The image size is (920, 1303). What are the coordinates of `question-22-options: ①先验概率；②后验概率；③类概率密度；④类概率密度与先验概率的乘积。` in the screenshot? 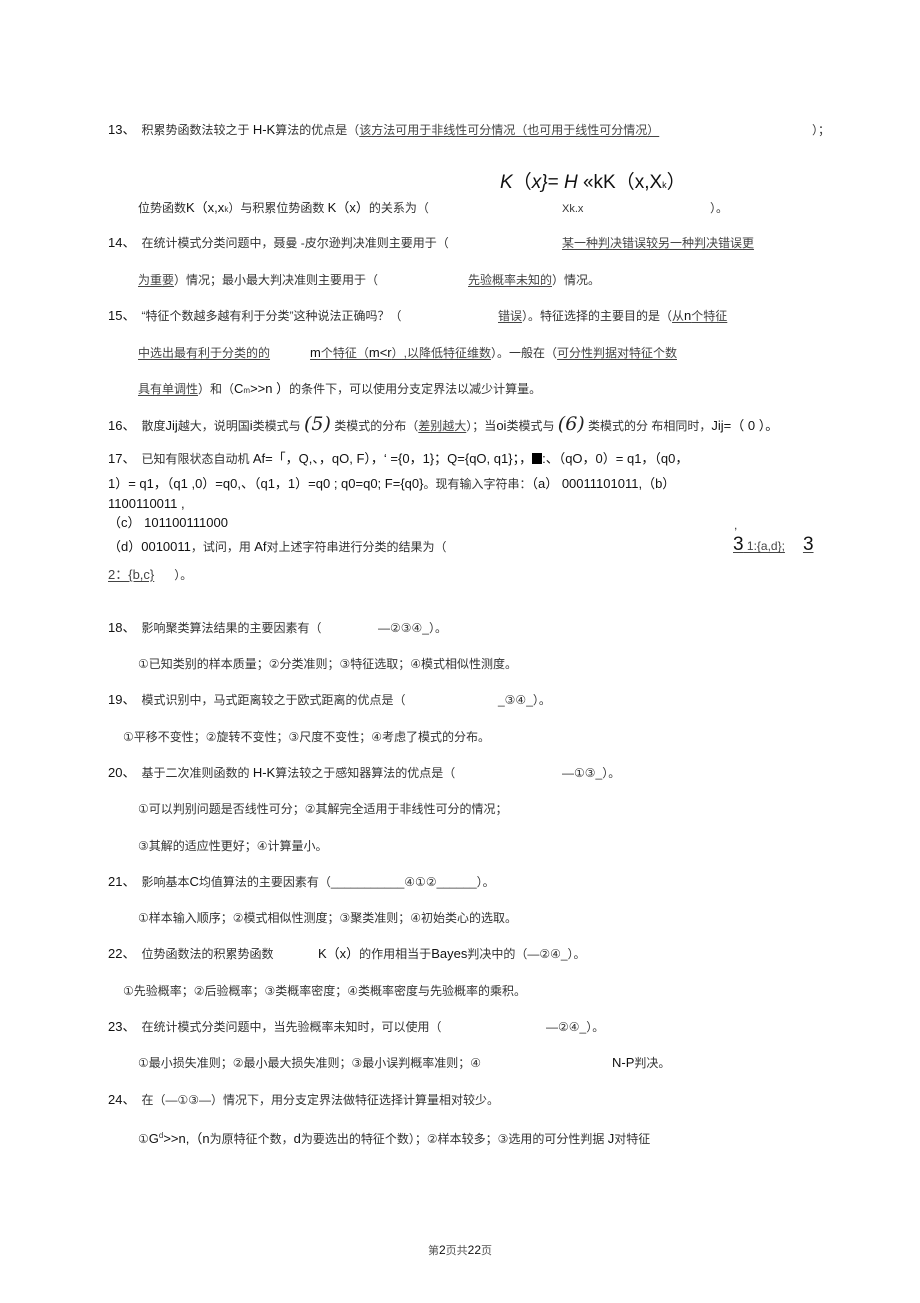 It's located at (325, 991).